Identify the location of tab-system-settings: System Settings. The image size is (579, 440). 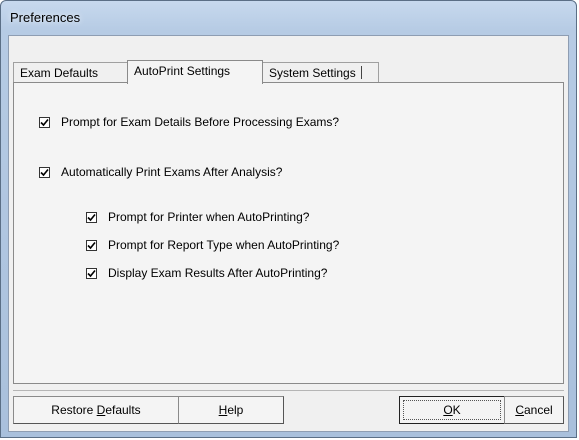
(320, 72).